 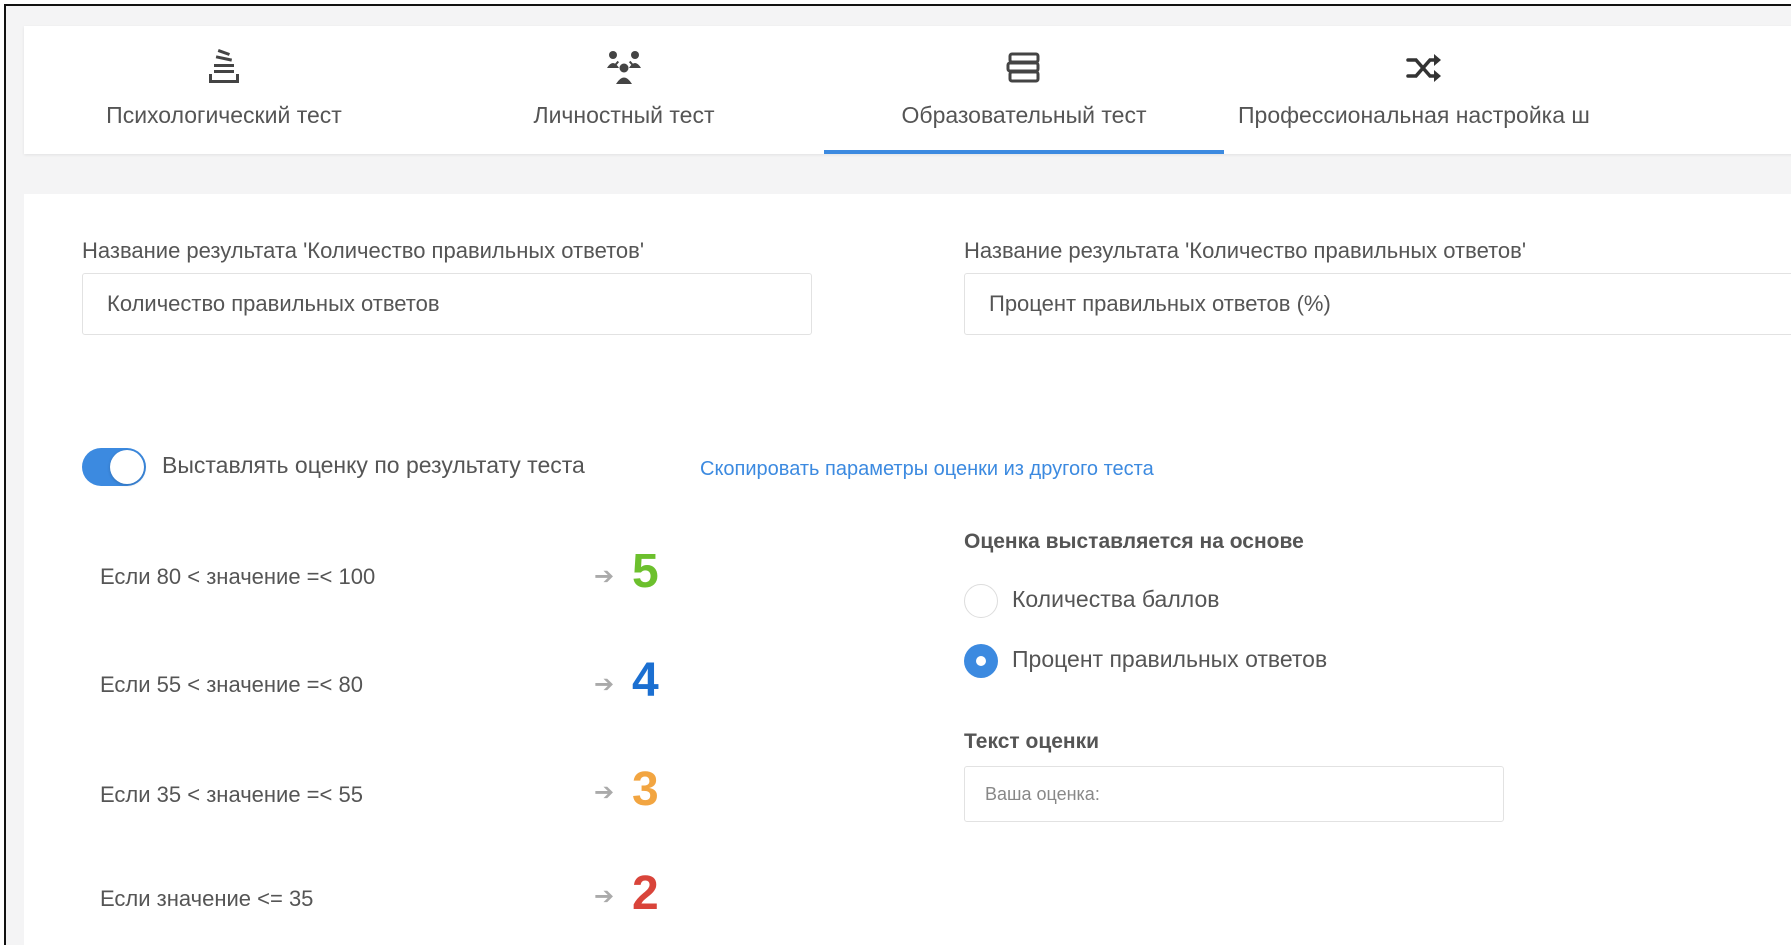 What do you see at coordinates (238, 576) in the screenshot?
I see `rule-condition: Если 80 < значение =< 100` at bounding box center [238, 576].